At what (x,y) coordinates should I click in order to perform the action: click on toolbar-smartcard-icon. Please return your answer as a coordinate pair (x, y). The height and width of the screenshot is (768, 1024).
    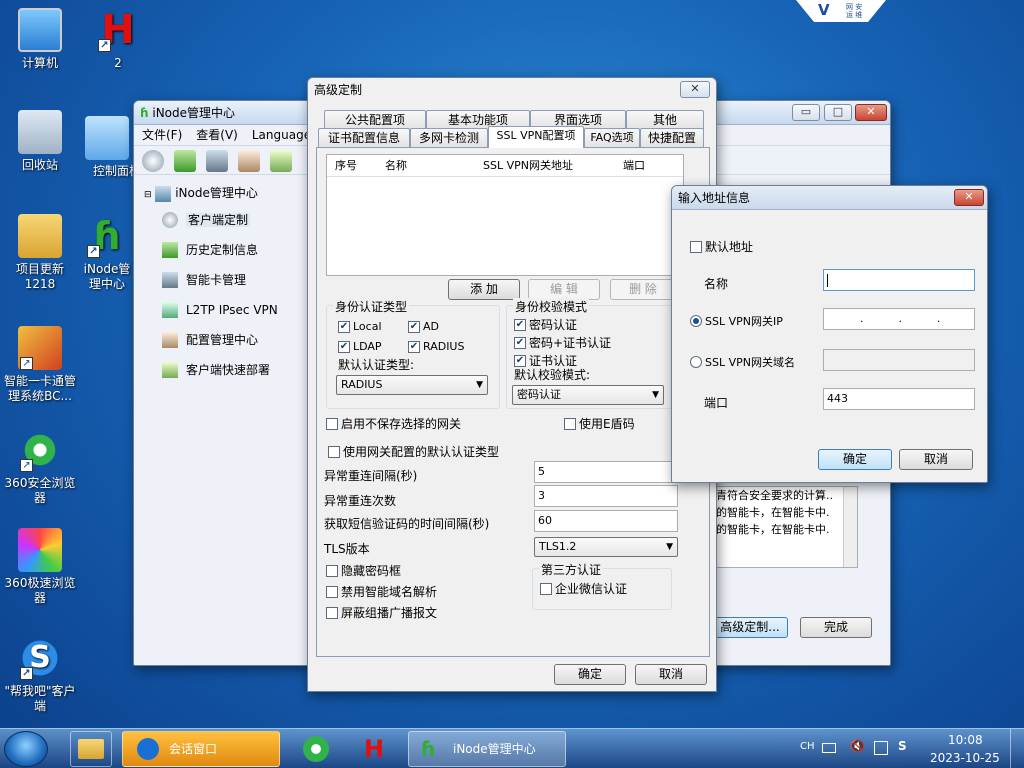
    Looking at the image, I should click on (217, 161).